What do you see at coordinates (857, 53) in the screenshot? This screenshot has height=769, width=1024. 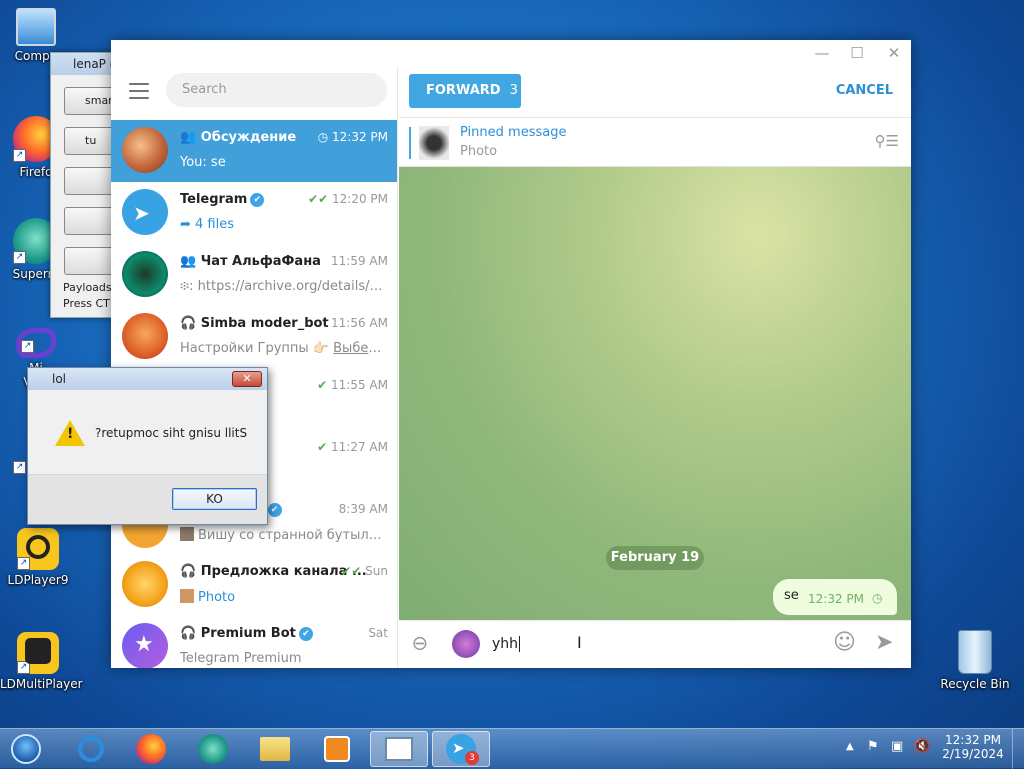 I see `maximize-button: ☐` at bounding box center [857, 53].